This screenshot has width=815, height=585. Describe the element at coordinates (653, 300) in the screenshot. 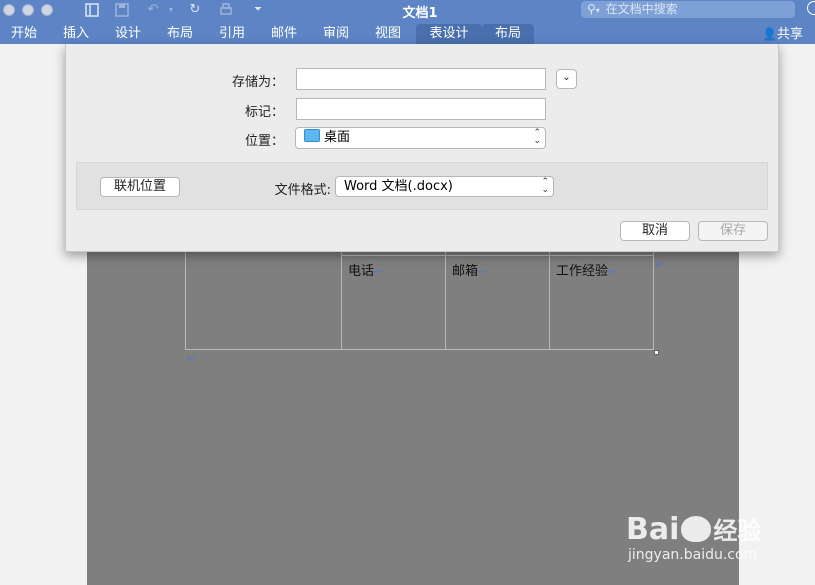

I see `table-border-right` at that location.